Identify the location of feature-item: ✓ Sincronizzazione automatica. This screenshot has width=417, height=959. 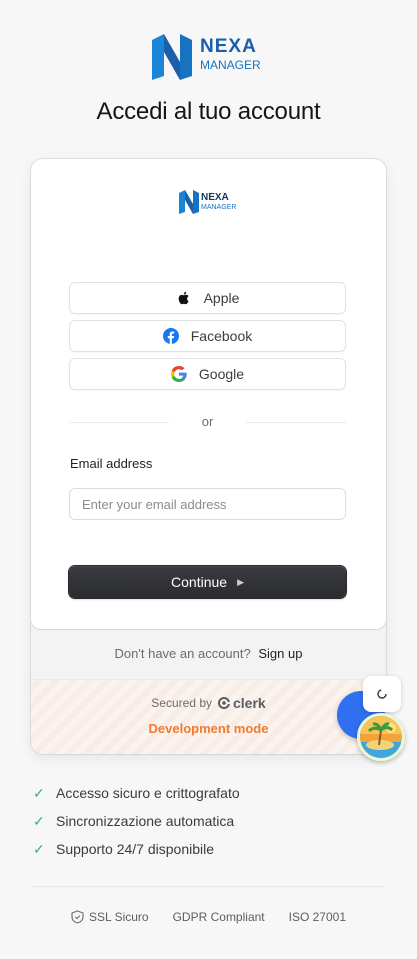
(136, 821).